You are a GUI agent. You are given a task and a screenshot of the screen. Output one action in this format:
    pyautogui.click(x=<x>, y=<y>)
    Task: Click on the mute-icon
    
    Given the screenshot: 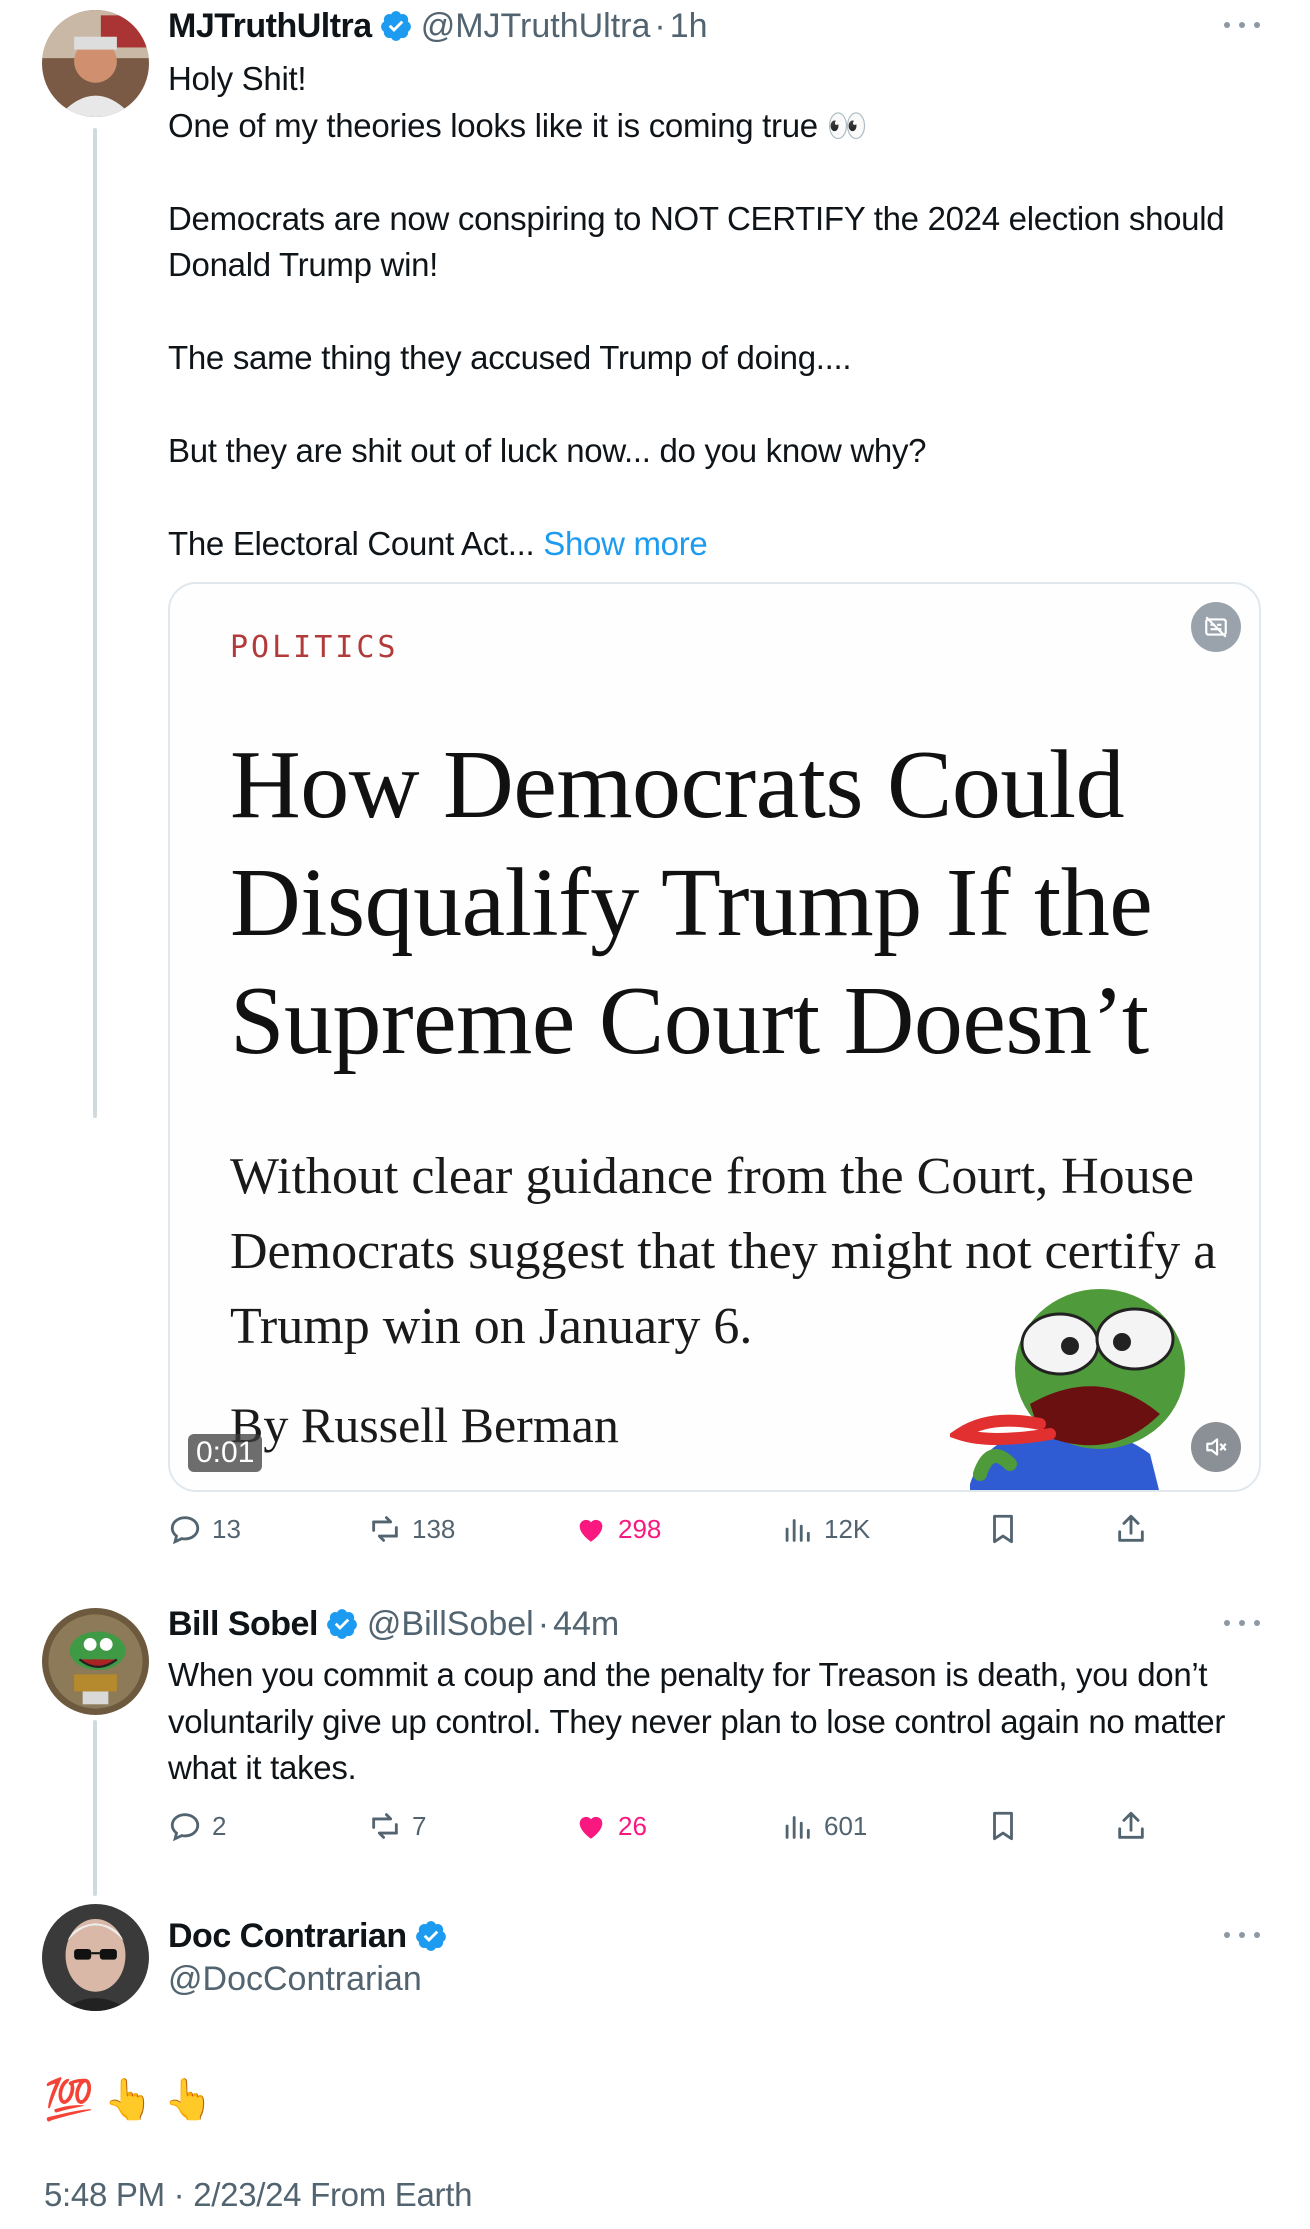 What is the action you would take?
    pyautogui.click(x=1216, y=1447)
    